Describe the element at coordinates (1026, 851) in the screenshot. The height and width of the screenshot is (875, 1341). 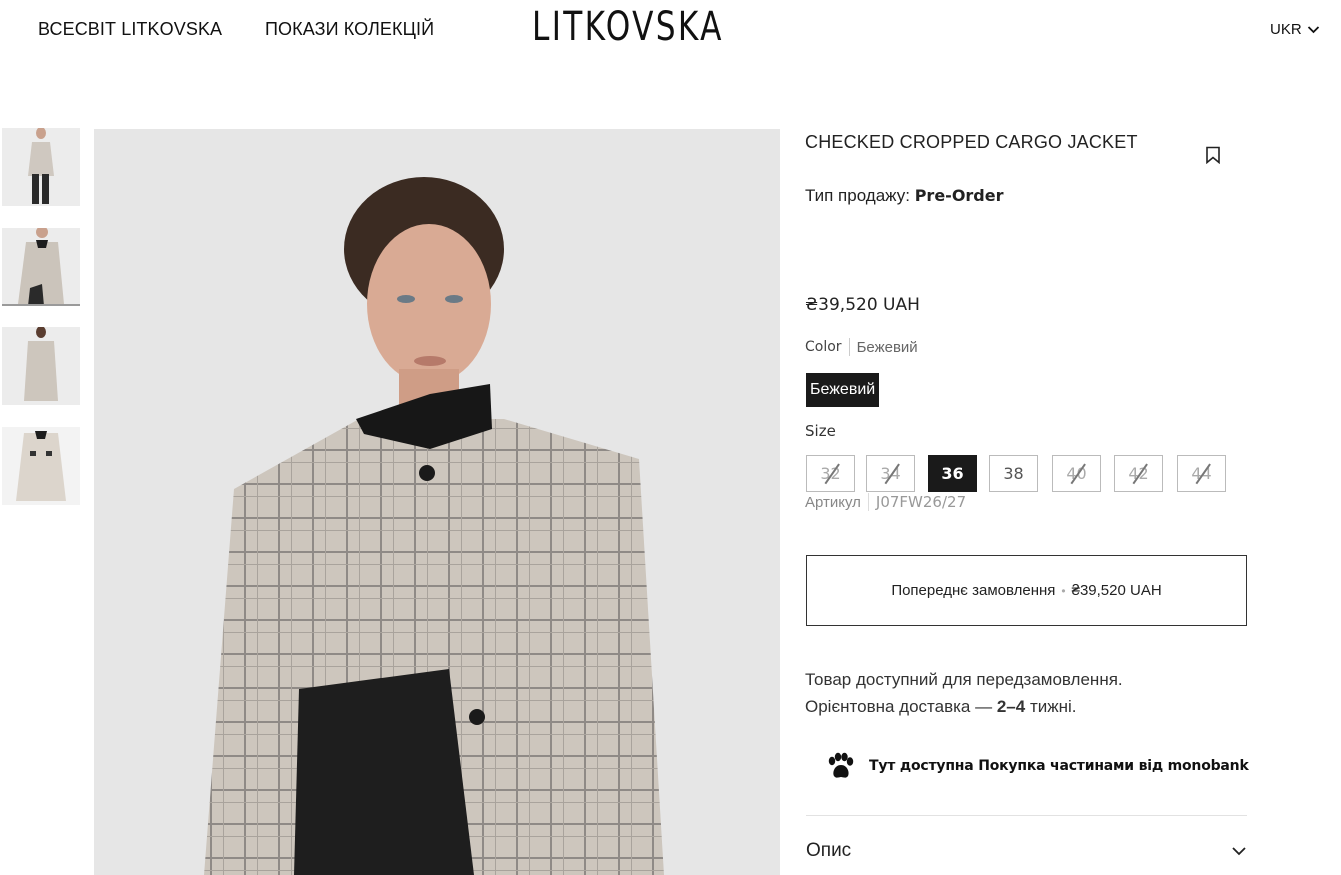
I see `description-accordion: Опис` at that location.